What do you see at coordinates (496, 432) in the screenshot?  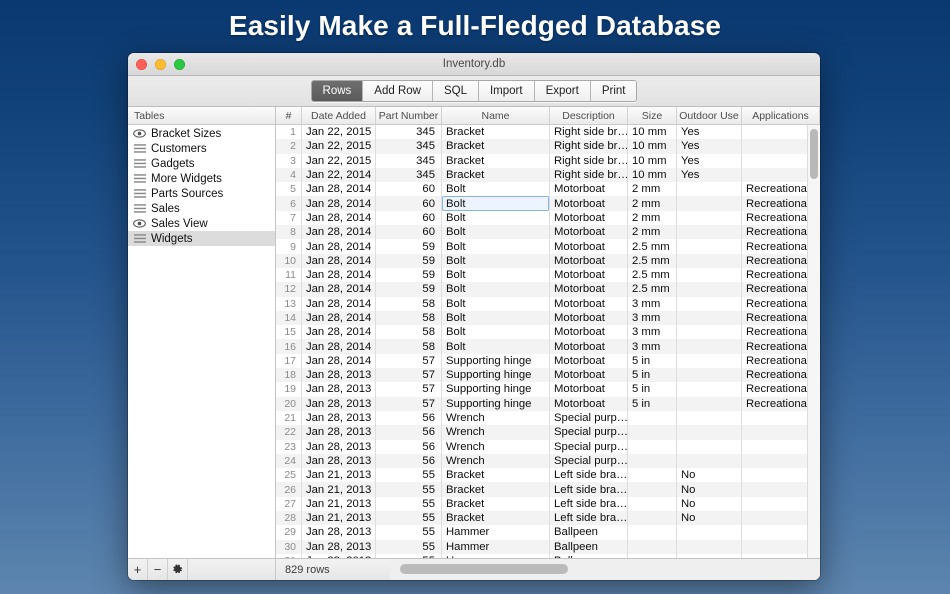 I see `table-cell: Wrench` at bounding box center [496, 432].